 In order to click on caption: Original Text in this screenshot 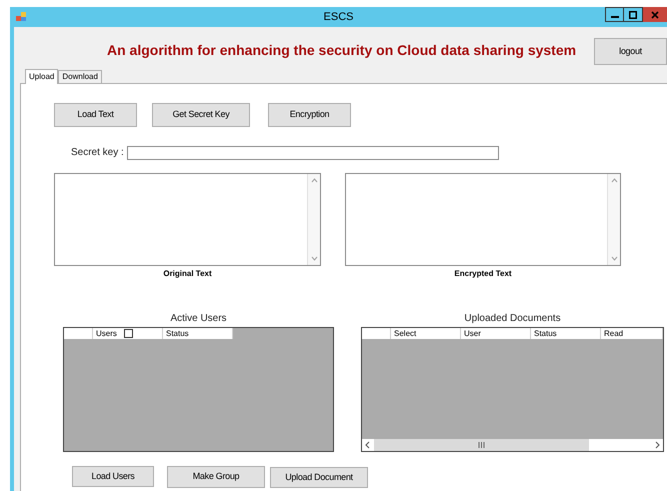, I will do `click(187, 274)`.